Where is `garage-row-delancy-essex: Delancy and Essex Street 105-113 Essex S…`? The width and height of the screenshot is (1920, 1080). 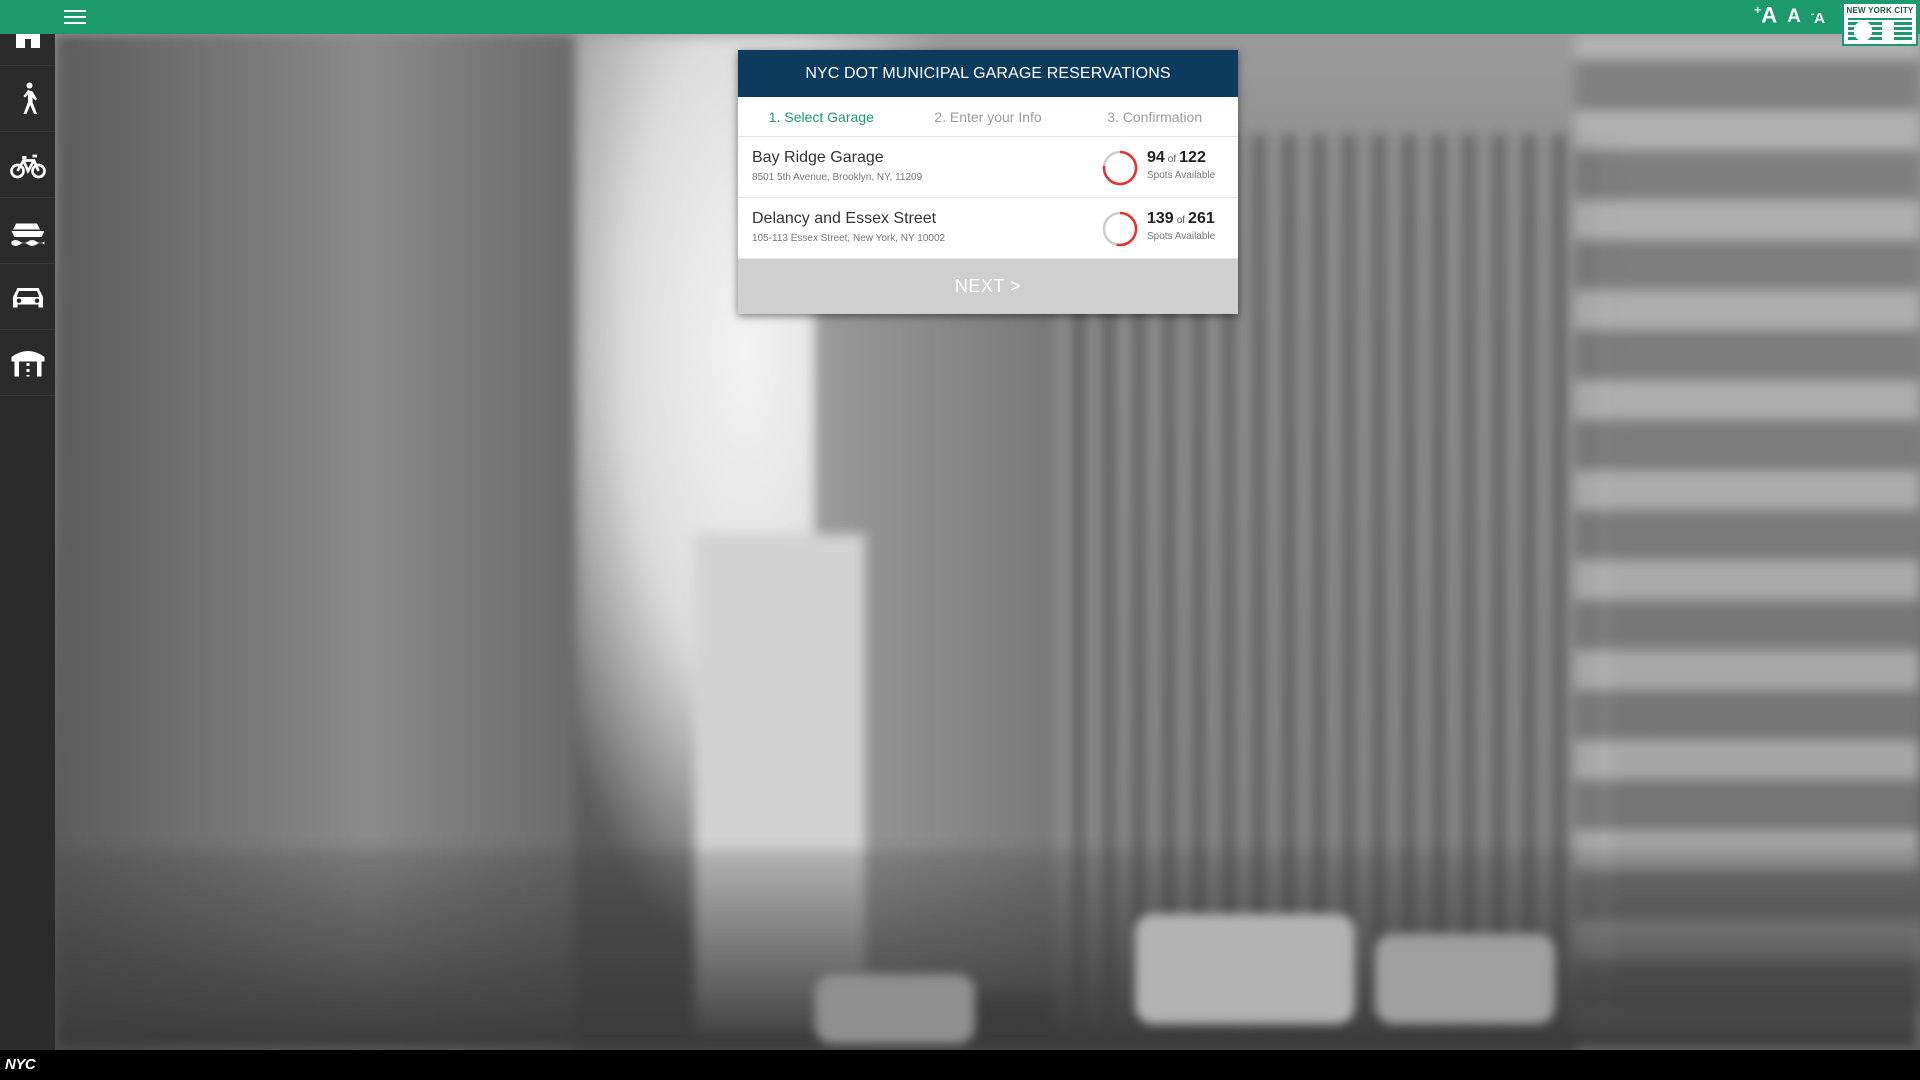
garage-row-delancy-essex: Delancy and Essex Street 105-113 Essex S… is located at coordinates (988, 228).